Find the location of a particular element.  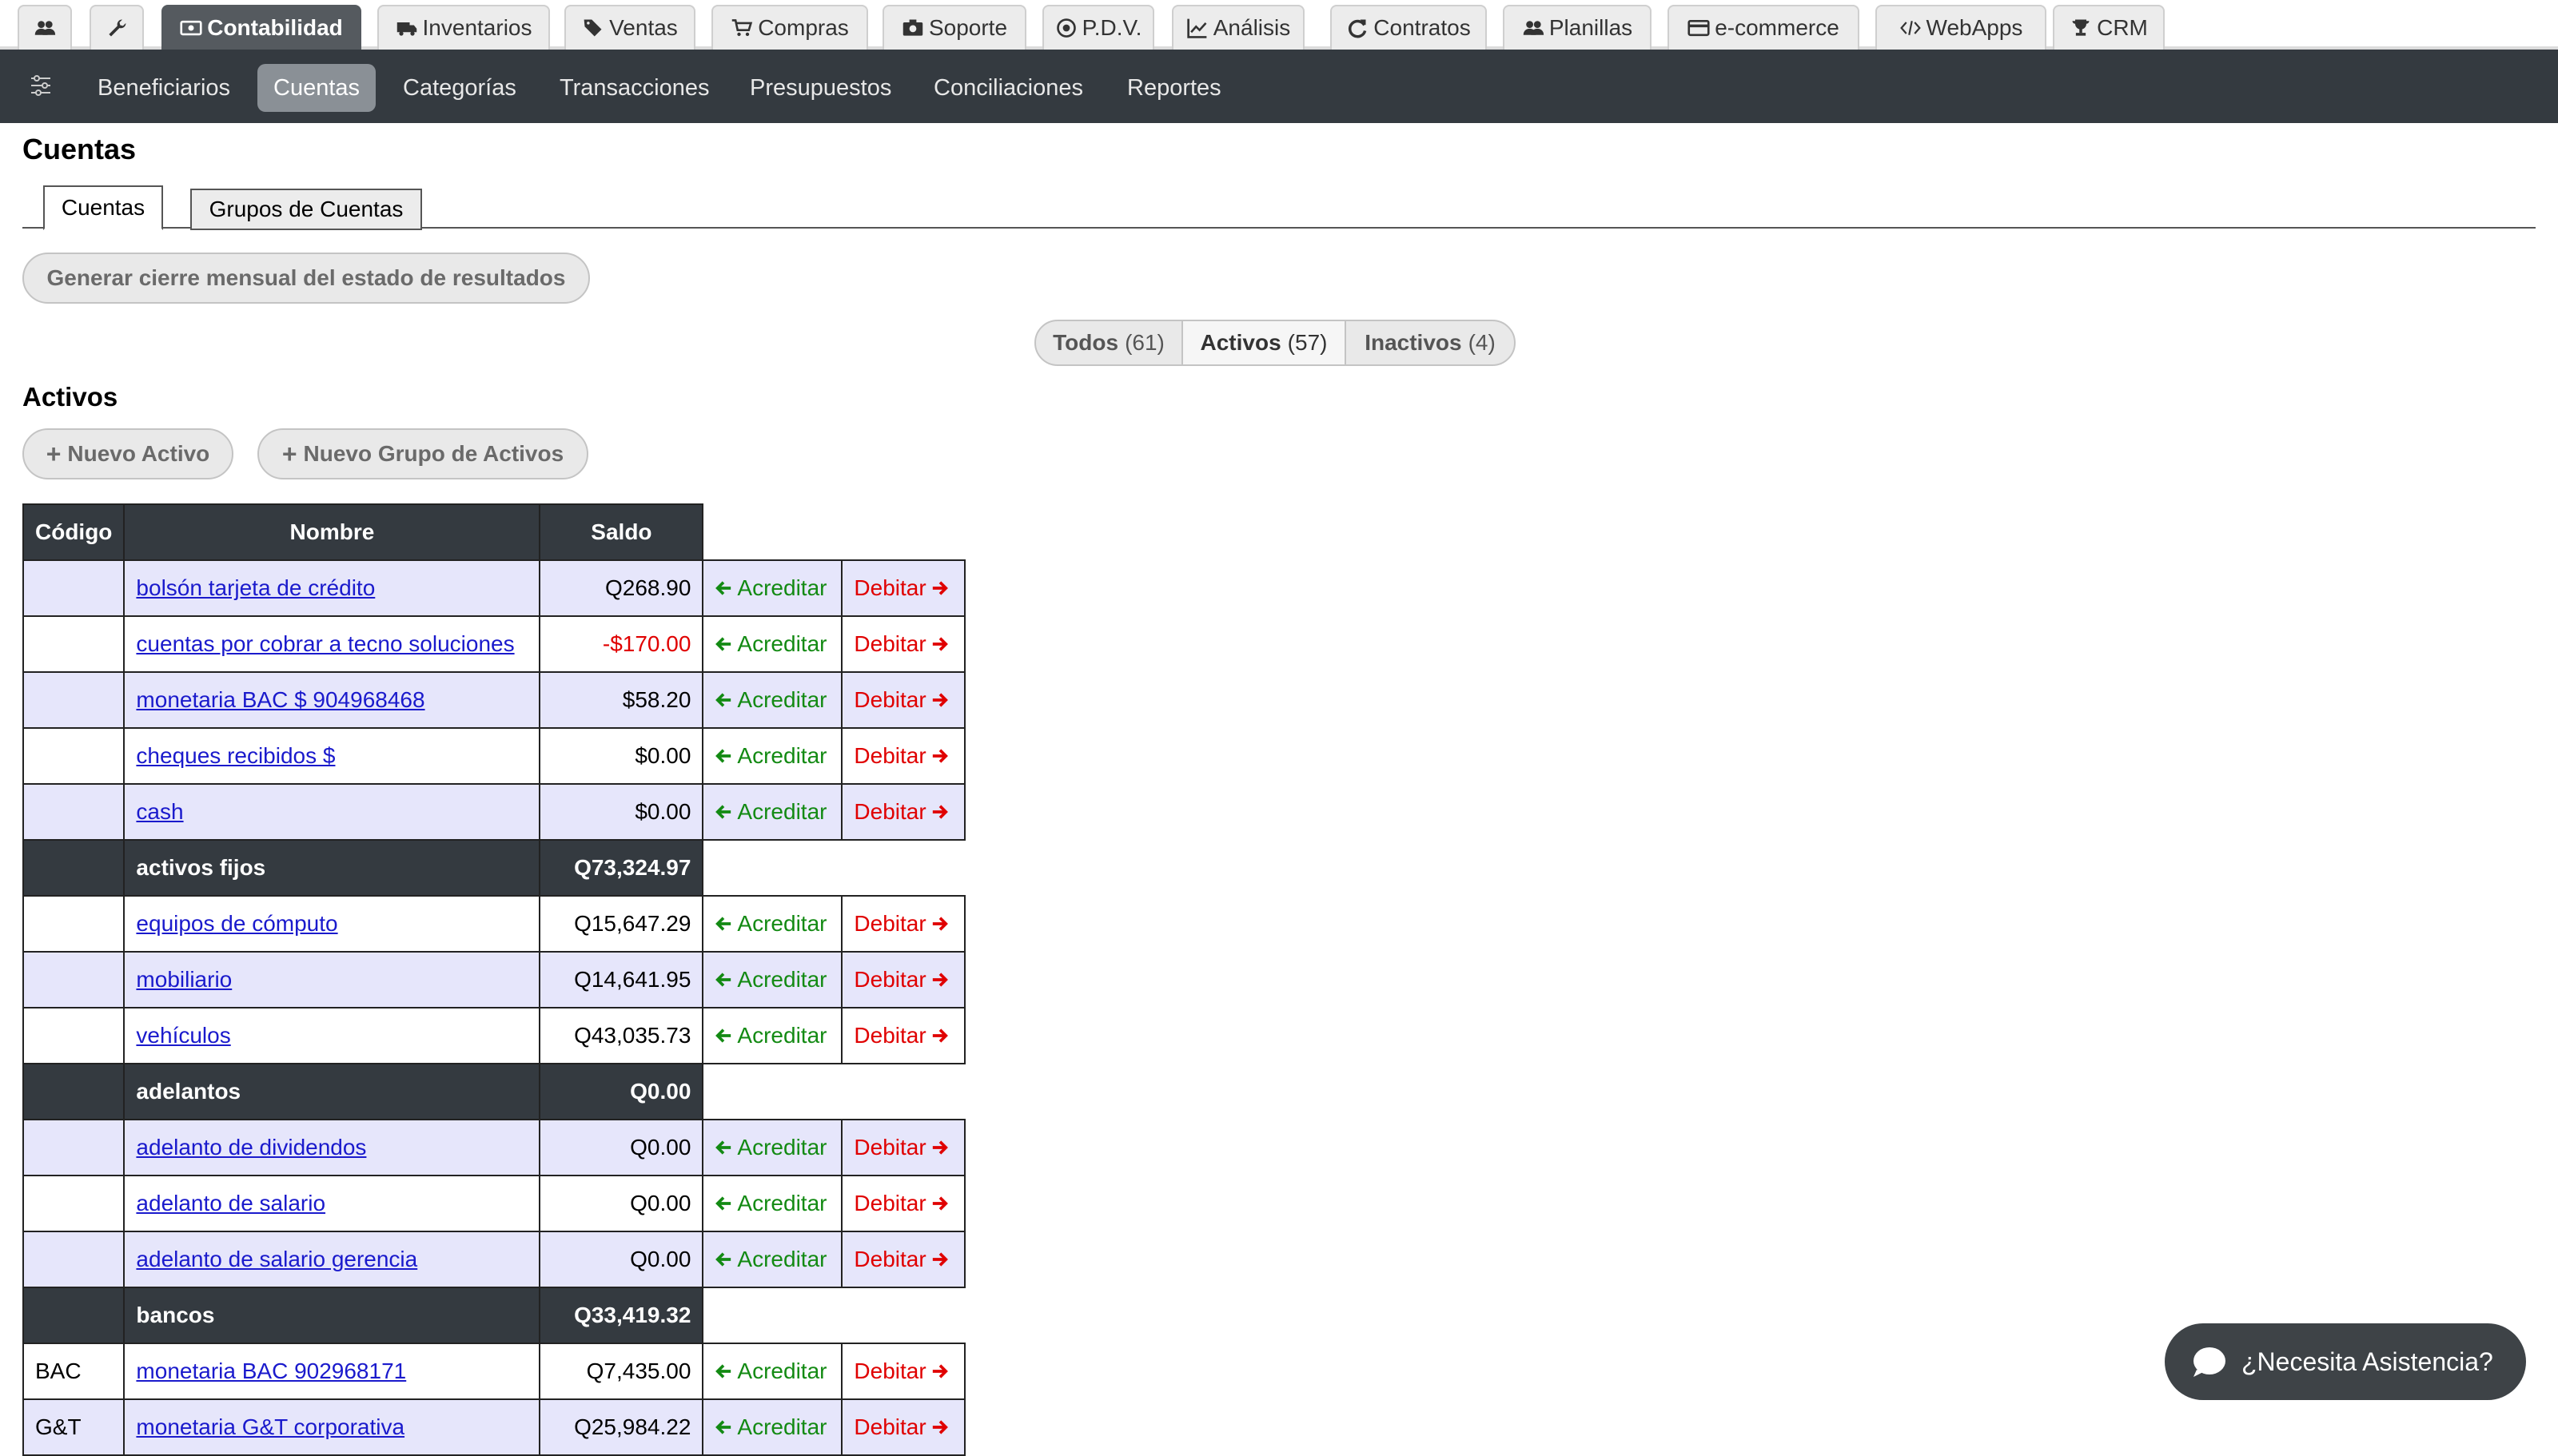

table-row: mobiliario Q14,641.95 Acreditar Debitar is located at coordinates (494, 979).